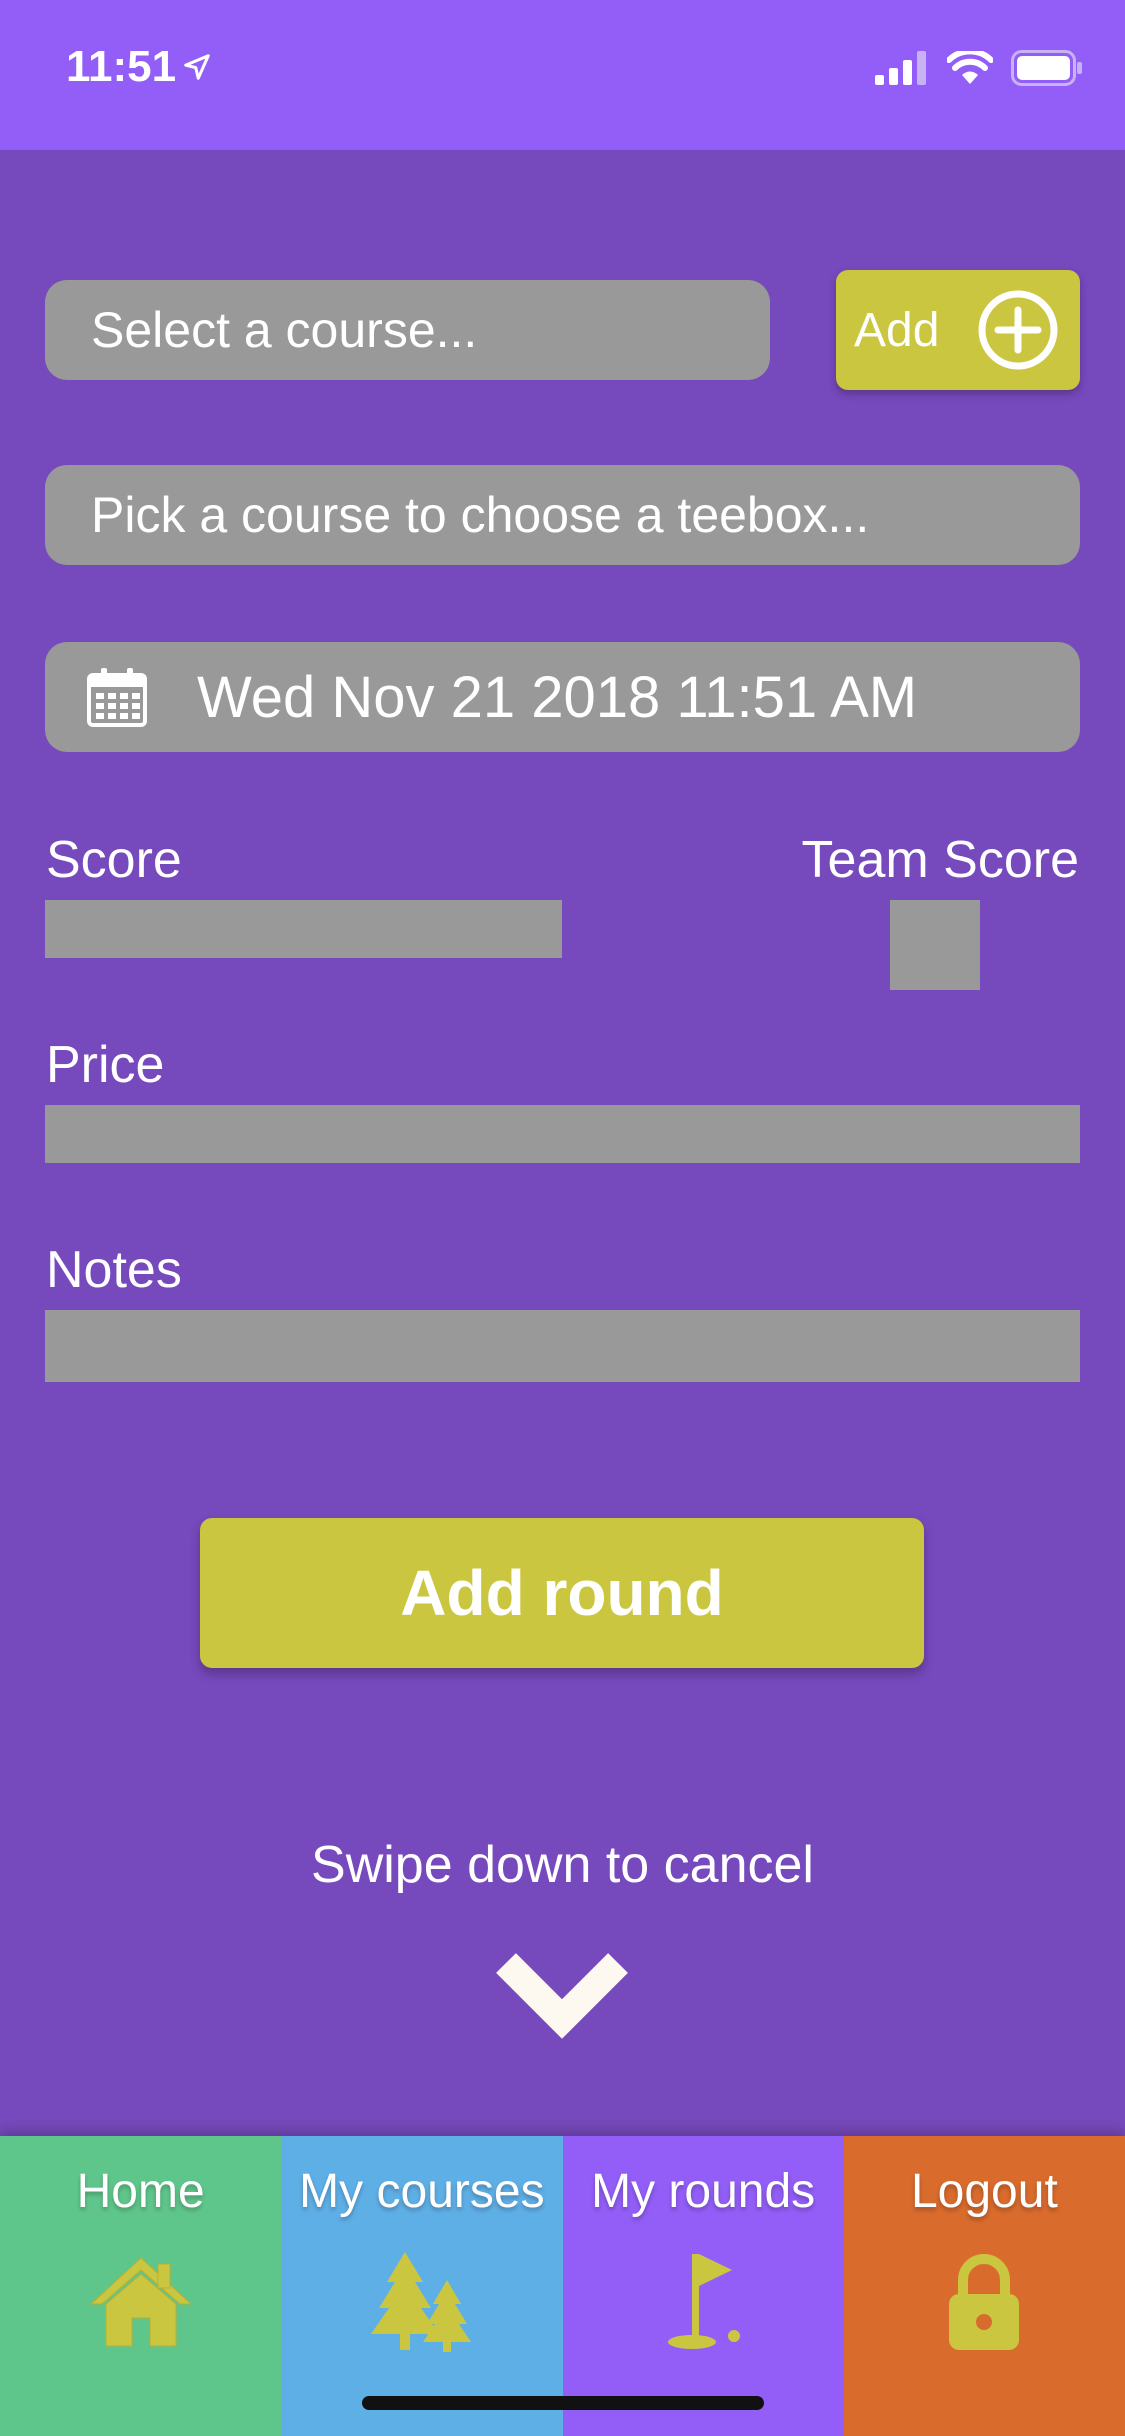 The height and width of the screenshot is (2436, 1125). I want to click on notes-input, so click(562, 1346).